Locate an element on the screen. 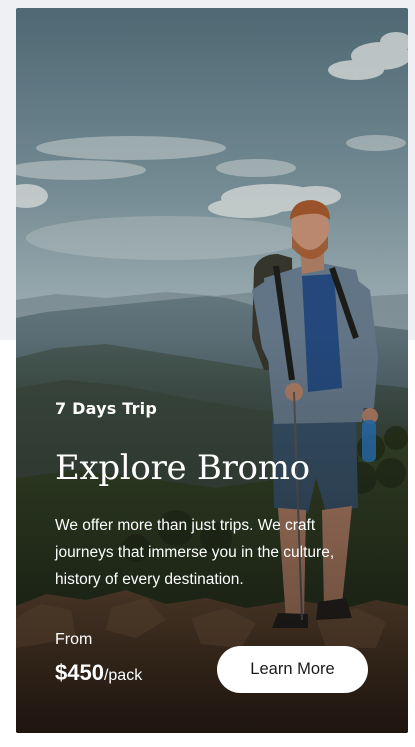 This screenshot has width=415, height=747. trip-title: Explore Bromo is located at coordinates (182, 468).